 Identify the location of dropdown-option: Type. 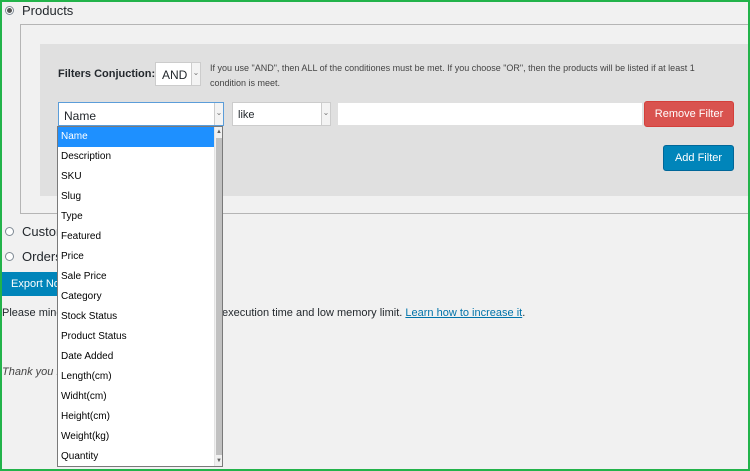
(136, 217).